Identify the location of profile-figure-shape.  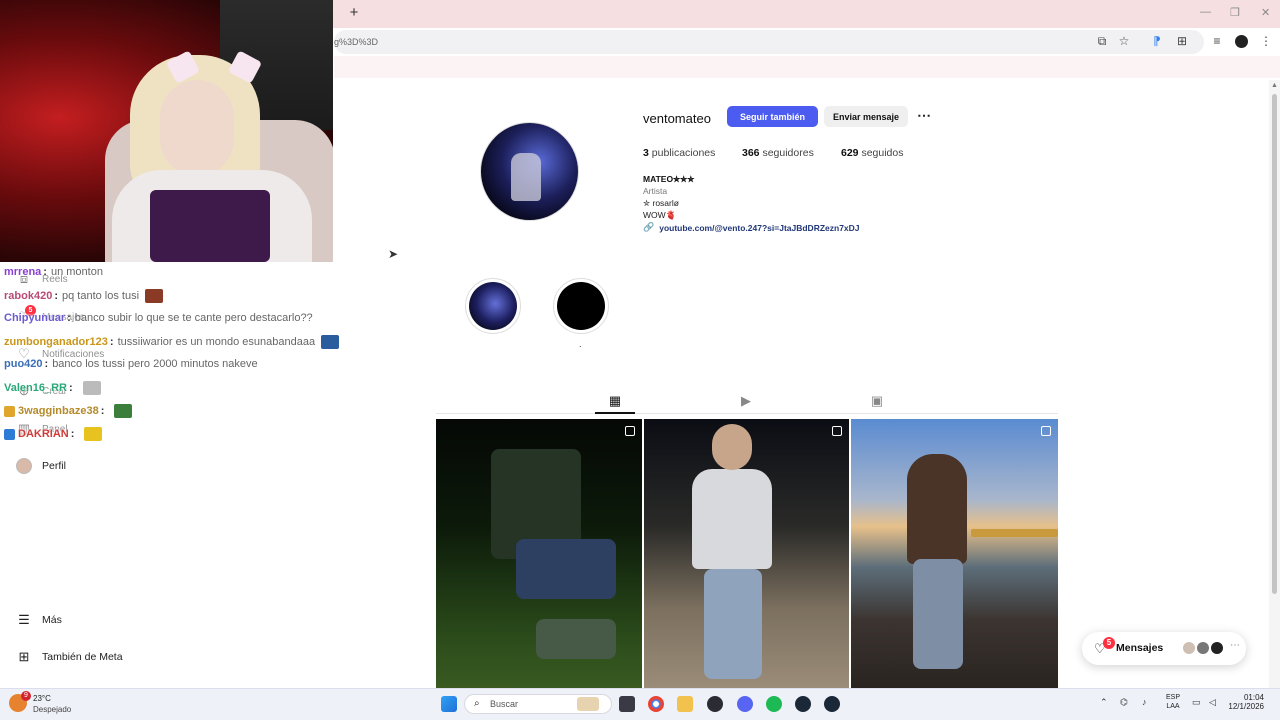
(526, 177).